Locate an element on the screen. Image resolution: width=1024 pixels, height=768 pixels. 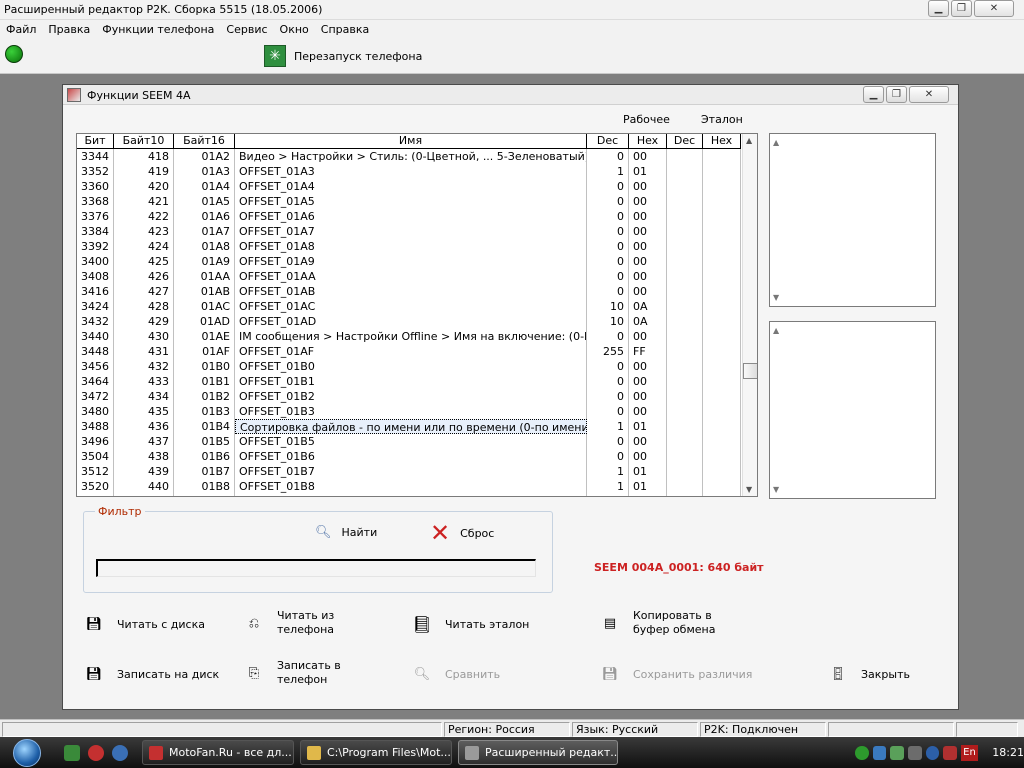
compare-magnifier-icon: 🔍︎ is located at coordinates (422, 674).